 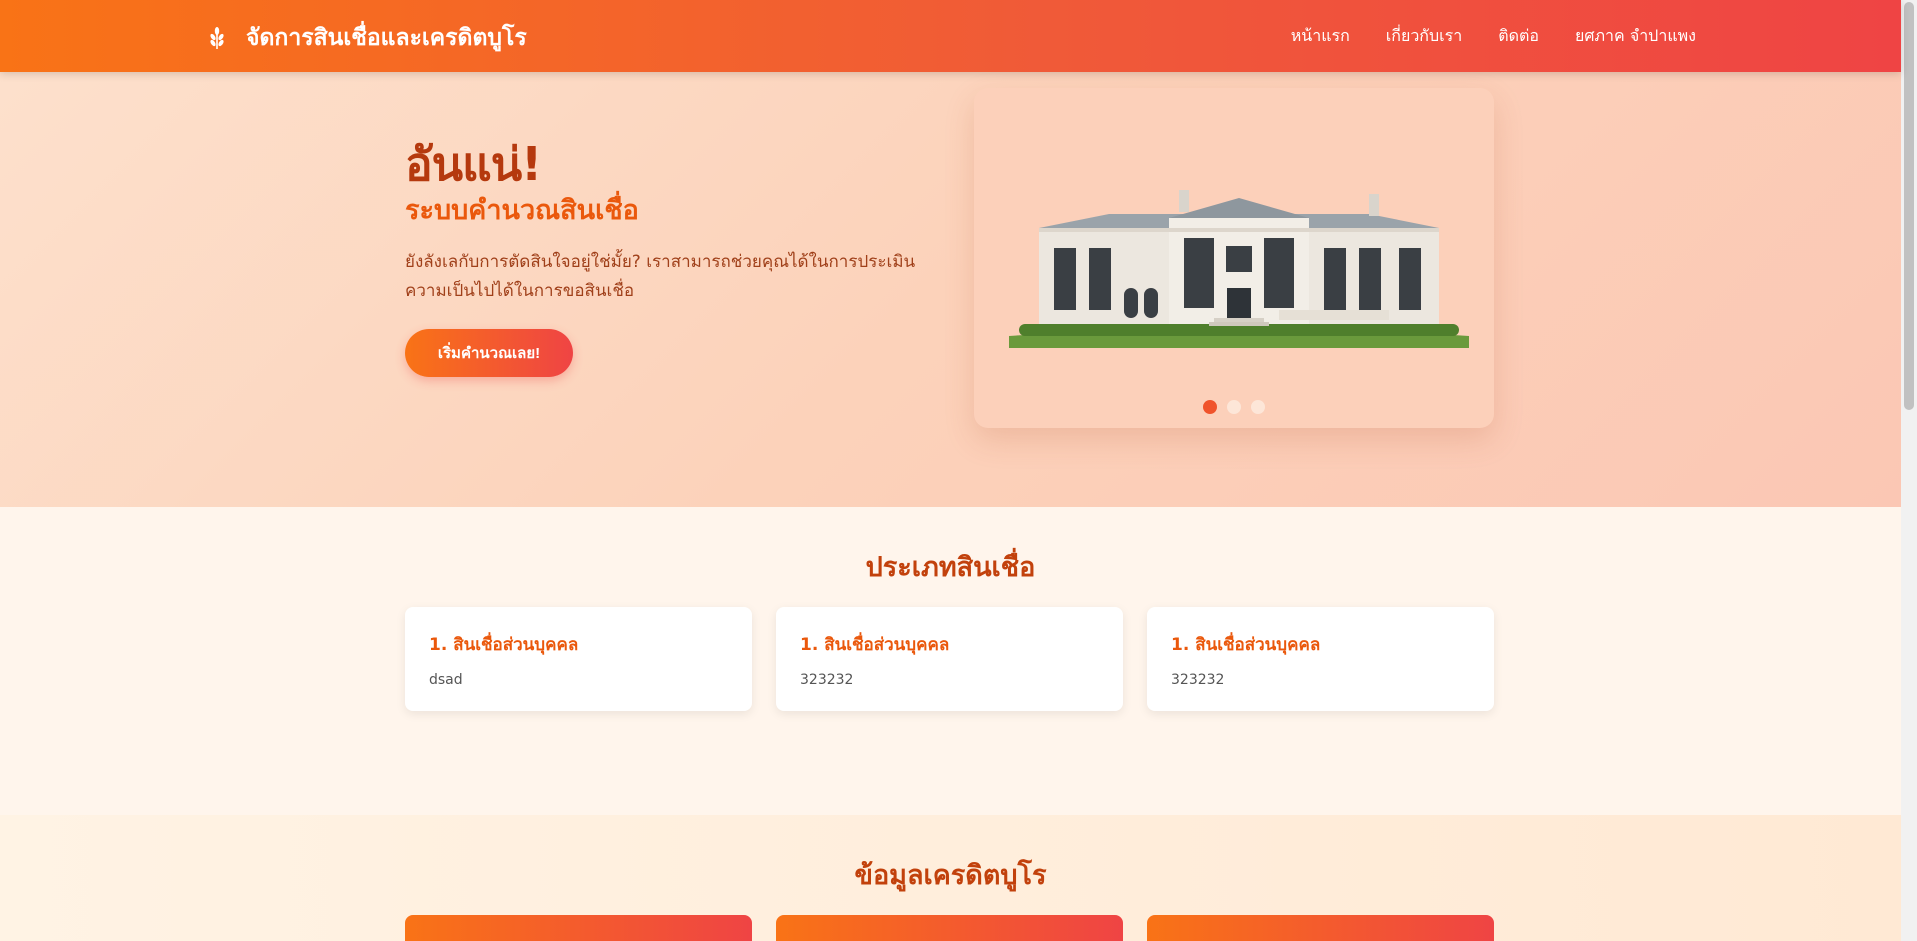 What do you see at coordinates (578, 659) in the screenshot?
I see `loan-card: 1. สินเชื่อส่วนบุคคล dsad` at bounding box center [578, 659].